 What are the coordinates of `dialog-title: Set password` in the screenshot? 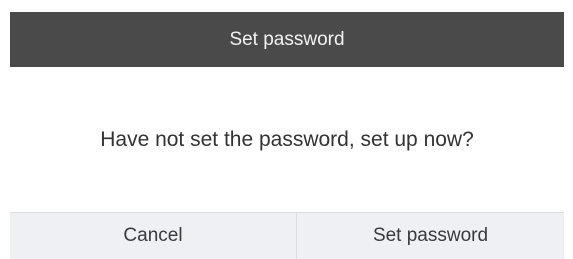 It's located at (287, 39).